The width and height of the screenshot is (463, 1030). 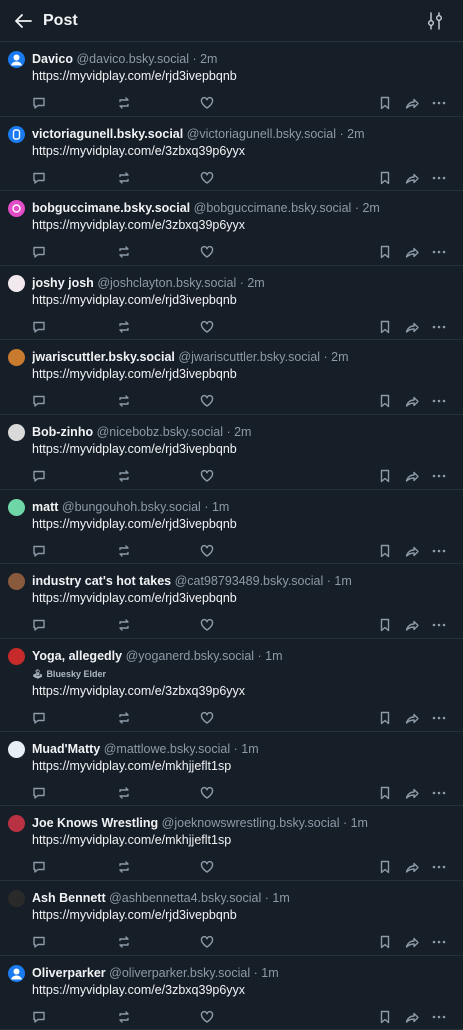 What do you see at coordinates (249, 581) in the screenshot?
I see `handle: @cat98793489.bsky.social` at bounding box center [249, 581].